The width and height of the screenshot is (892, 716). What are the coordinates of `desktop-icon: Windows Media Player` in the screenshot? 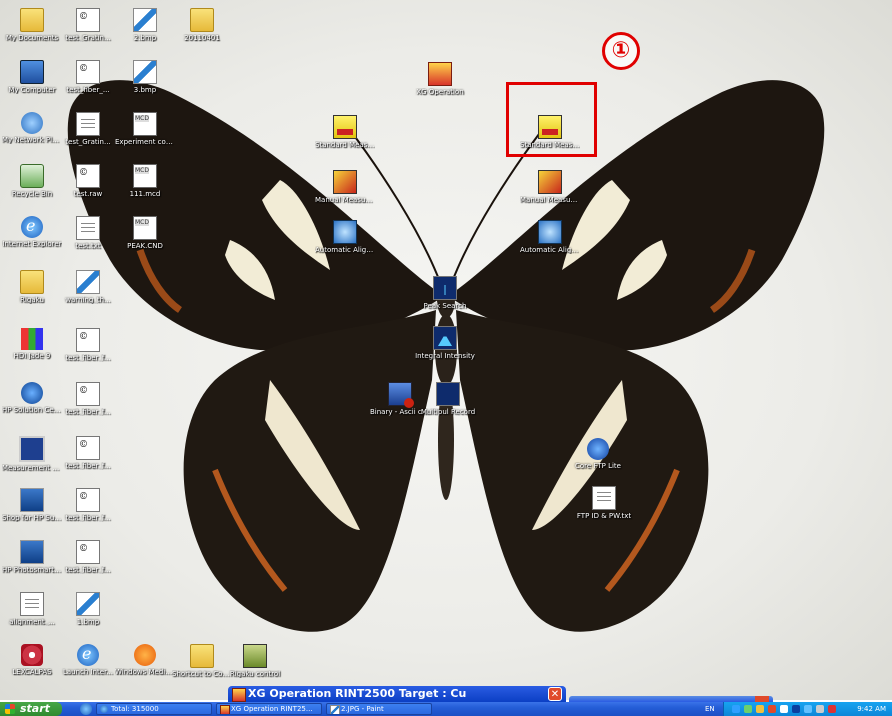 It's located at (145, 660).